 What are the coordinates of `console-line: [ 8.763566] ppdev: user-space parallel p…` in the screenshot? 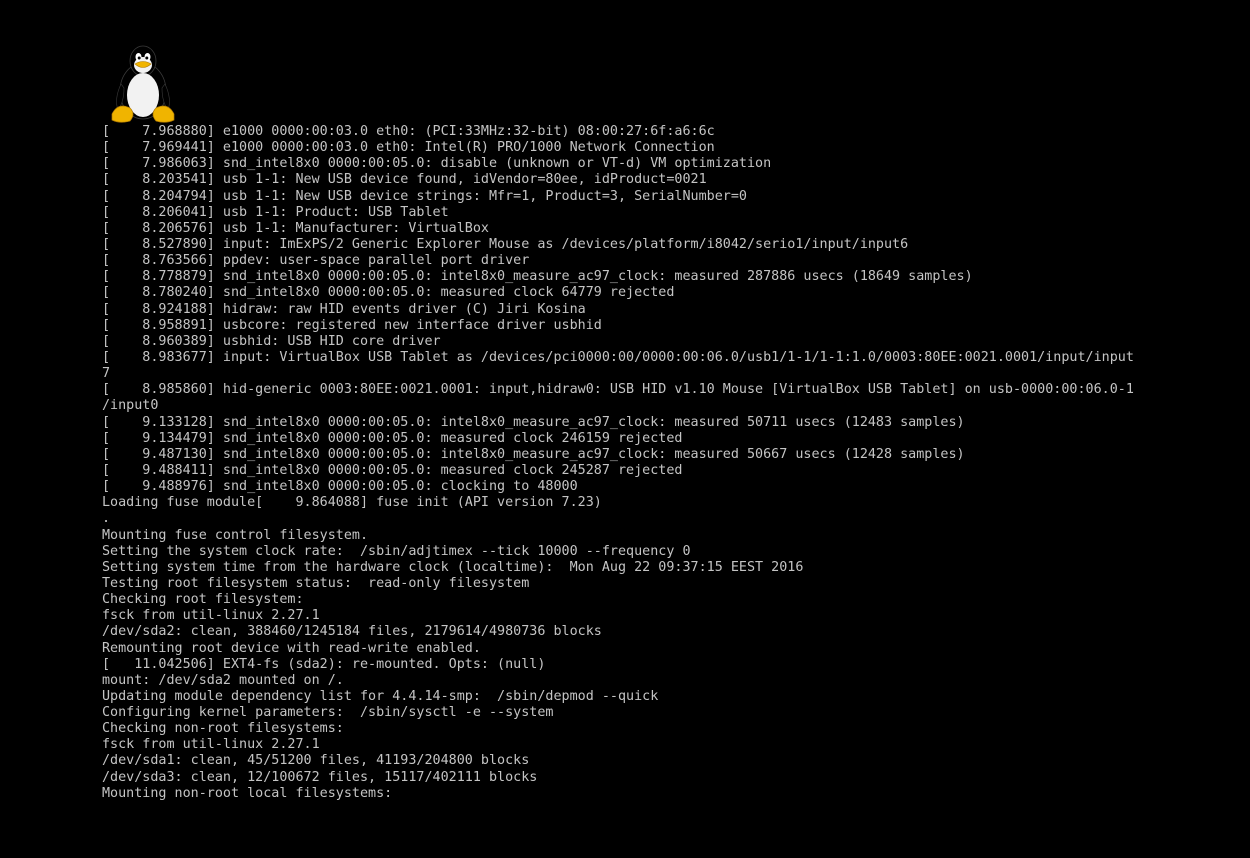 It's located at (316, 261).